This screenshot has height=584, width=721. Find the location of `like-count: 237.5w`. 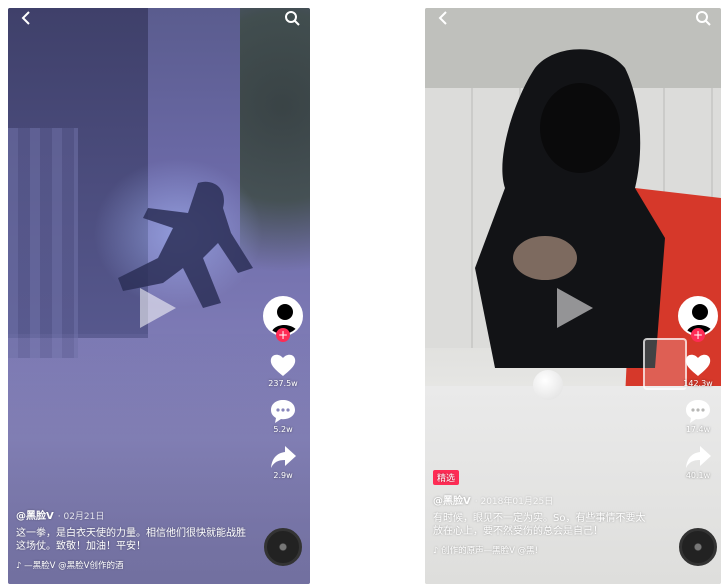

like-count: 237.5w is located at coordinates (283, 383).